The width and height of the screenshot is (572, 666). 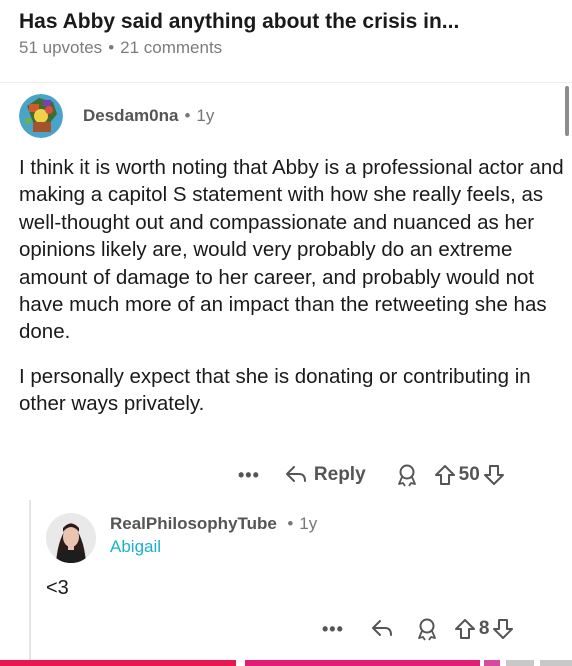 What do you see at coordinates (171, 47) in the screenshot?
I see `comment-count: 21 comments` at bounding box center [171, 47].